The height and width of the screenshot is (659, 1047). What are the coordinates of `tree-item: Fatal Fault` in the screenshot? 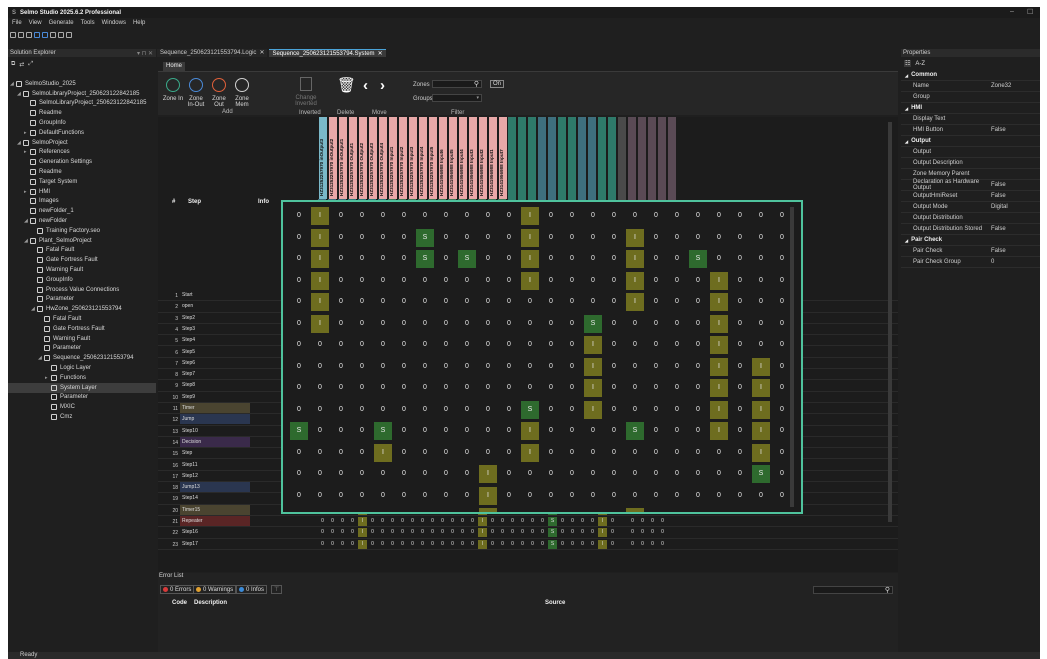 It's located at (82, 319).